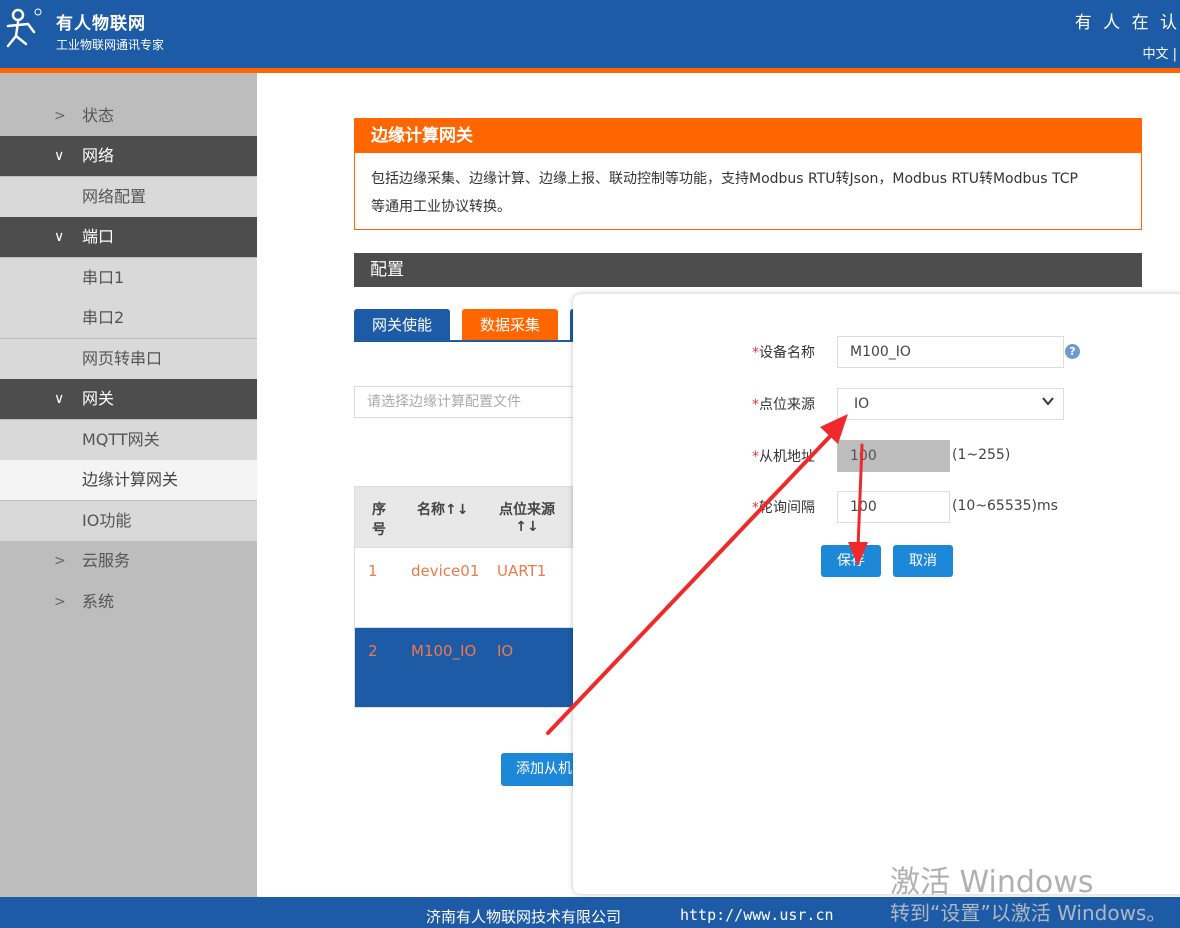 Image resolution: width=1180 pixels, height=928 pixels. I want to click on sidebar-item-web-to-serial: 网页转串口, so click(128, 359).